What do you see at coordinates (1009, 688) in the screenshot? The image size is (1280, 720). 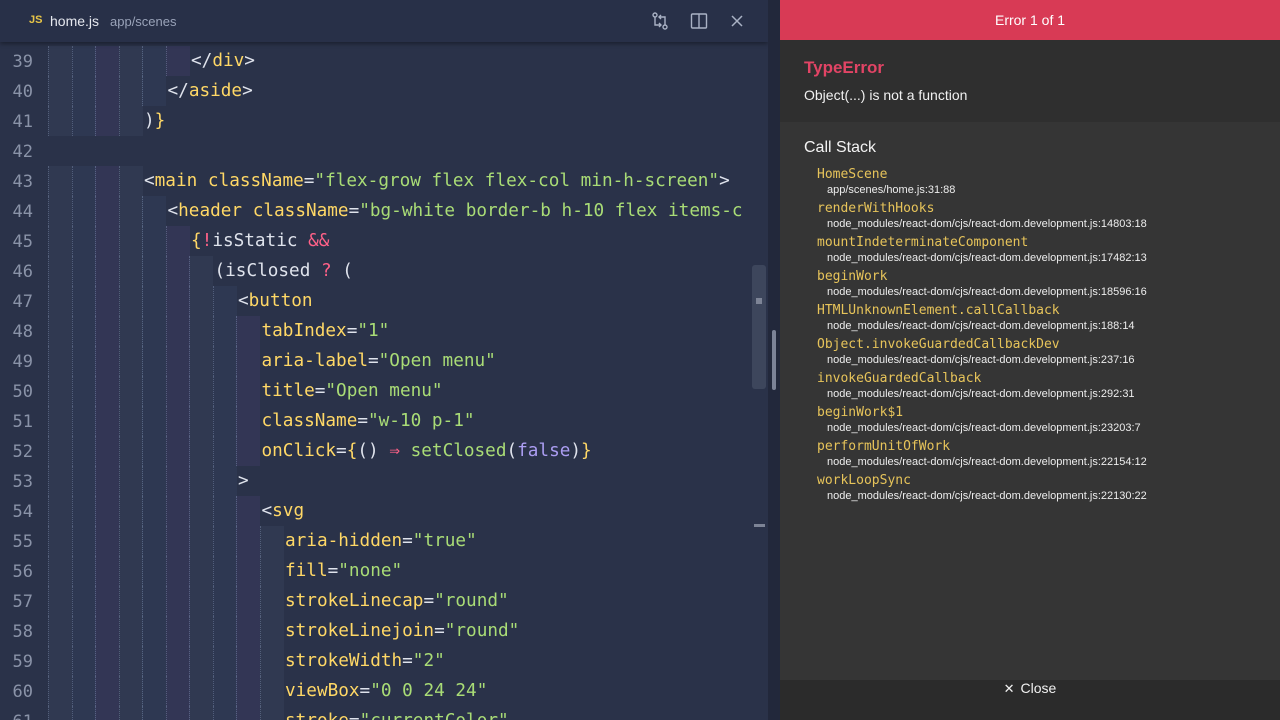 I see `close-icon: ✕` at bounding box center [1009, 688].